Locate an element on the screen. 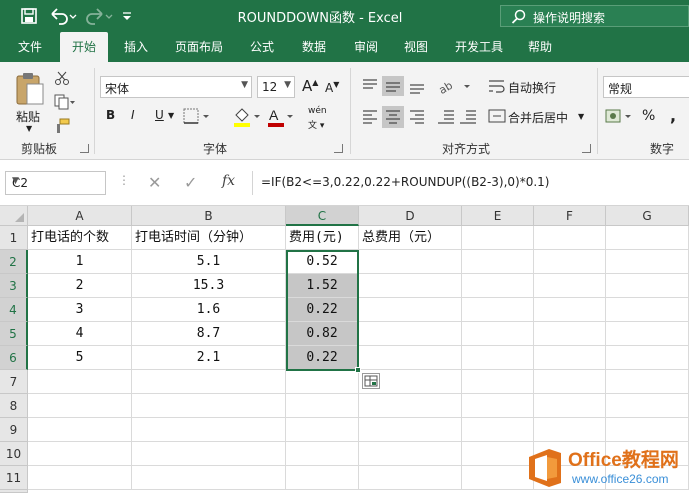  cell-a3: 2 is located at coordinates (80, 286).